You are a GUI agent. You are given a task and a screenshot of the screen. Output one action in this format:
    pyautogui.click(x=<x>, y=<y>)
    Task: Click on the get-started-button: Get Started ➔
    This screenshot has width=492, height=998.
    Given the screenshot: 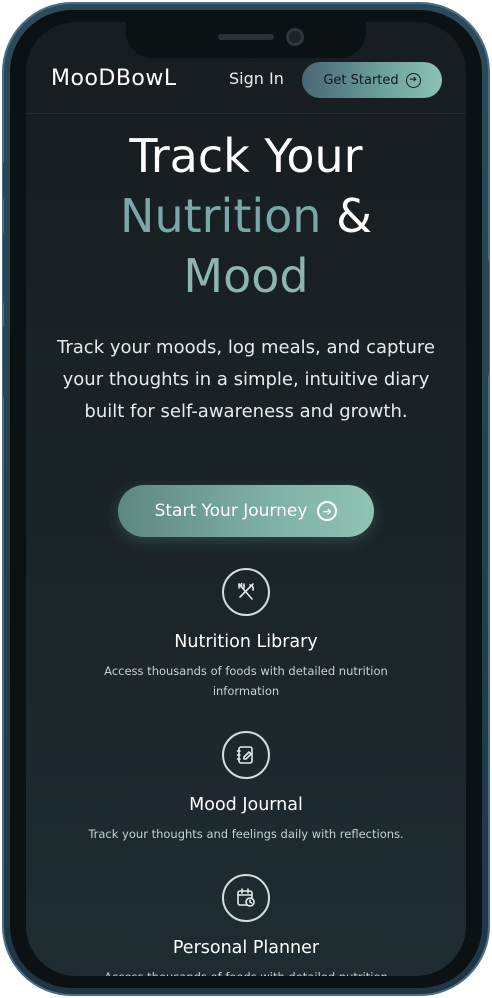 What is the action you would take?
    pyautogui.click(x=372, y=80)
    